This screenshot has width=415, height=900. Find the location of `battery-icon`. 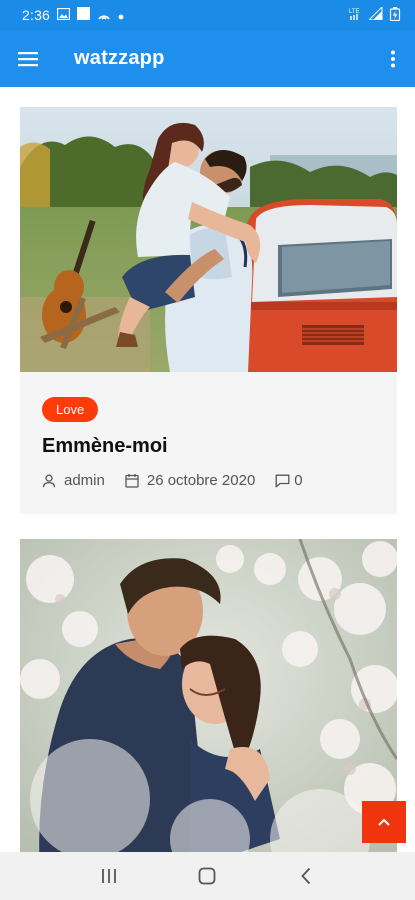

battery-icon is located at coordinates (395, 15).